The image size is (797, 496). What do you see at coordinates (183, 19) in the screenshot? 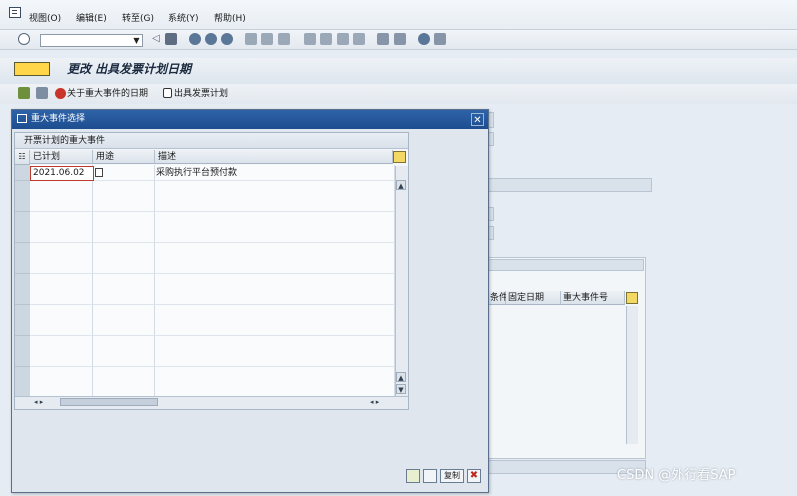
I see `menu-system: 系统(Y)` at bounding box center [183, 19].